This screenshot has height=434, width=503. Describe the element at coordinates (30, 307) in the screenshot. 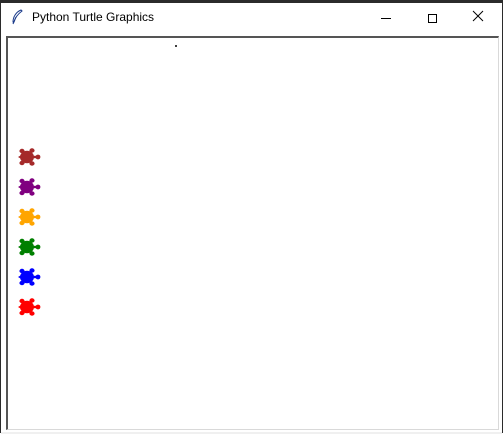

I see `turtle-red-icon` at that location.